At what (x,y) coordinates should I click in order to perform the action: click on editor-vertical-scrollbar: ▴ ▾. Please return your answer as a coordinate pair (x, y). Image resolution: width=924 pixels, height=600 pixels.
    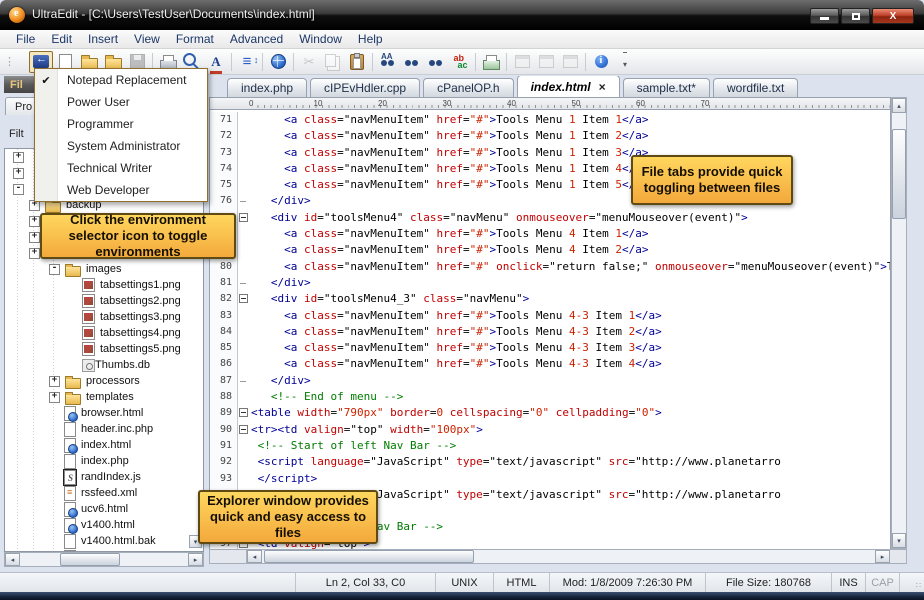
    Looking at the image, I should click on (899, 323).